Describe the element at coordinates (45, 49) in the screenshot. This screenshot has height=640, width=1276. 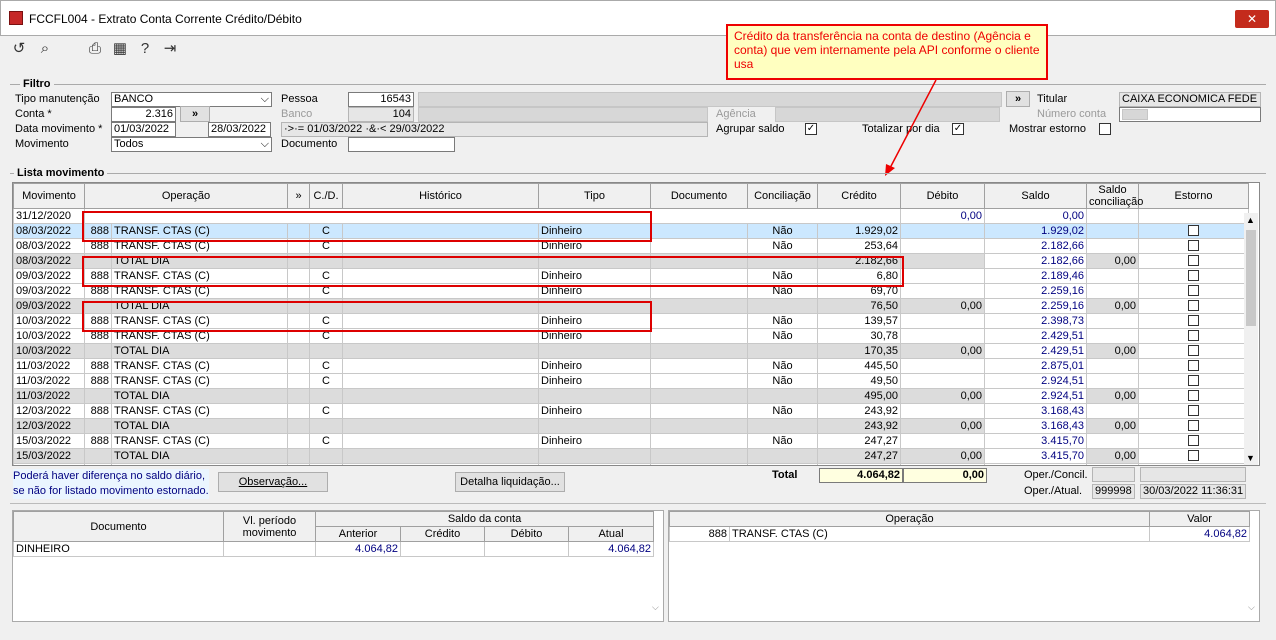
I see `search-icon: ⌕` at that location.